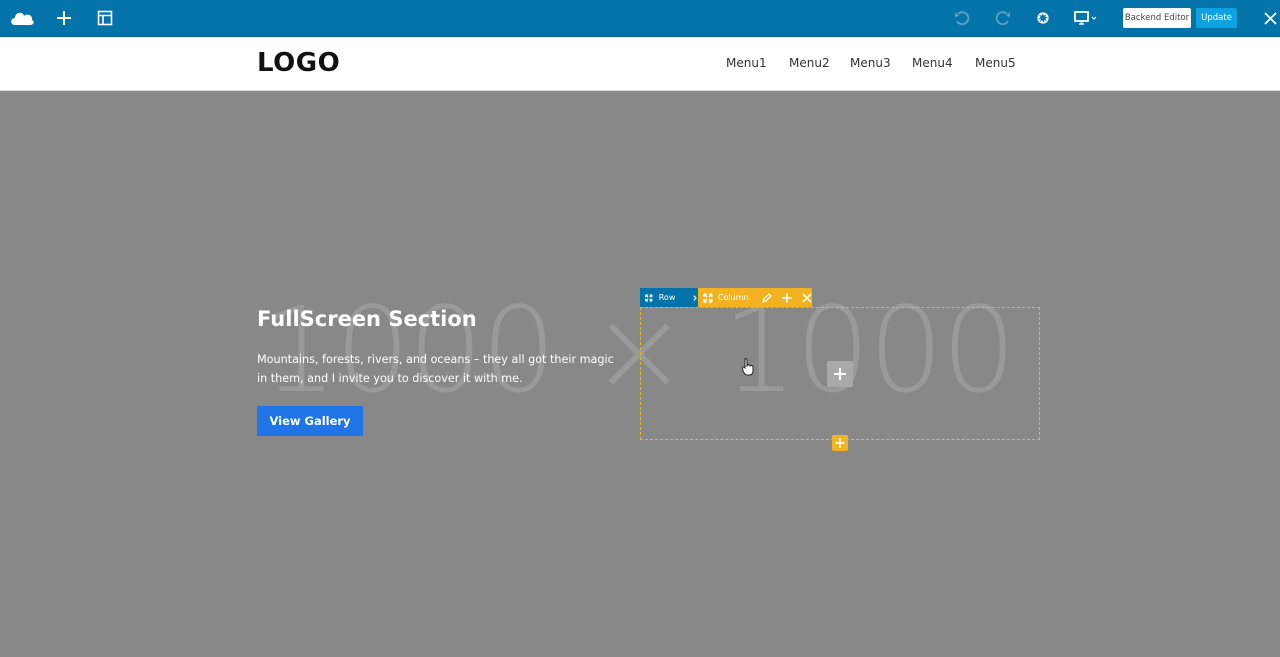 Image resolution: width=1280 pixels, height=657 pixels. I want to click on nav-item-menu5: Menu5, so click(995, 63).